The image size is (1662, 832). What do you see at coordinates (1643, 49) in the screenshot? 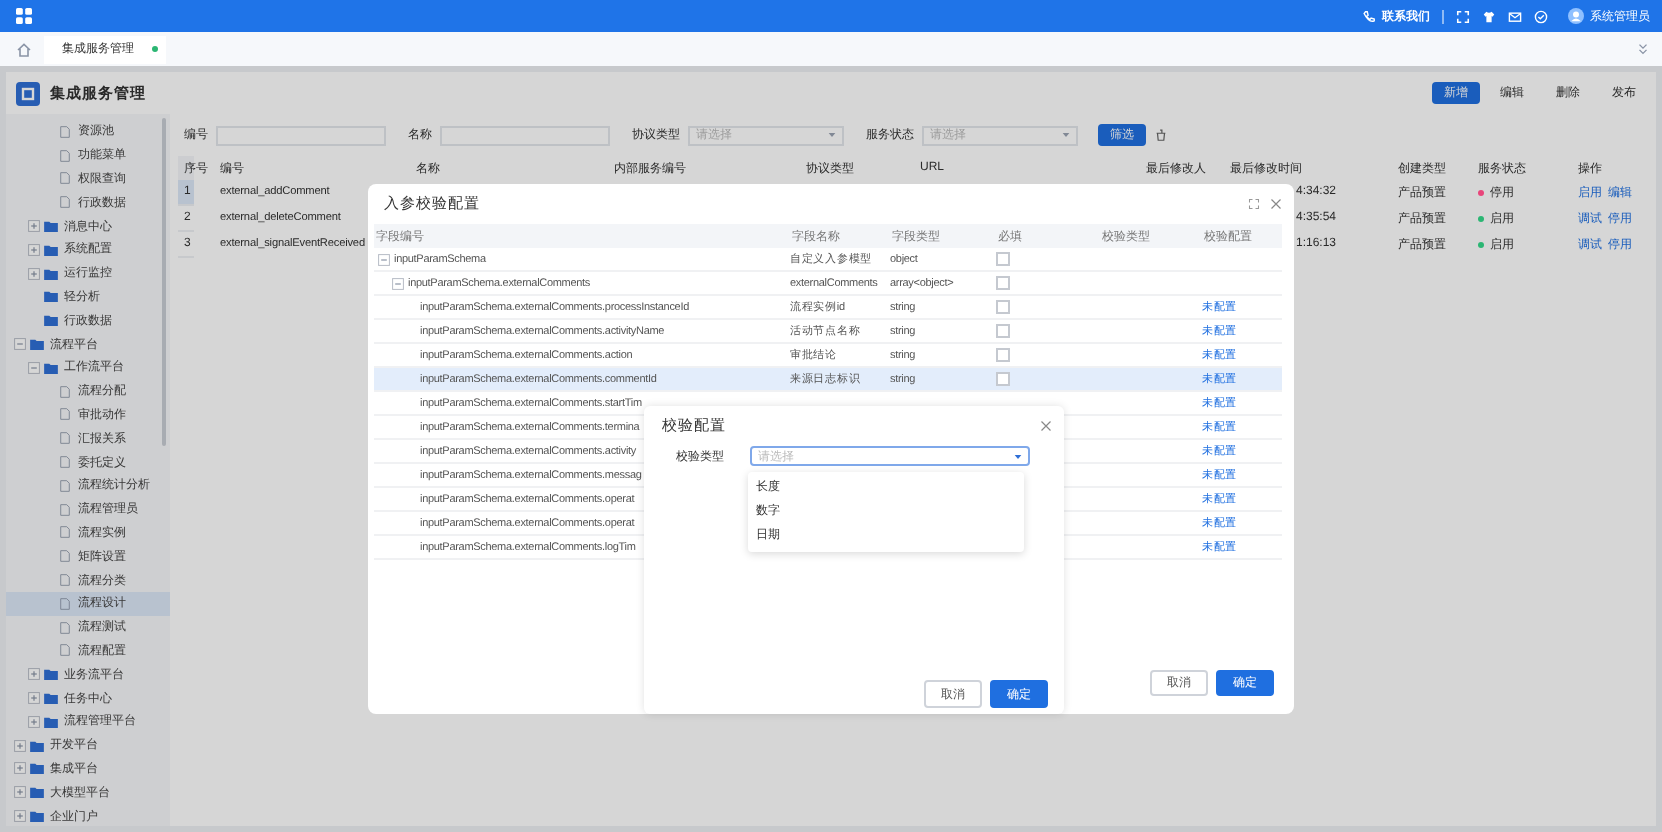
I see `chevron-down-icon` at bounding box center [1643, 49].